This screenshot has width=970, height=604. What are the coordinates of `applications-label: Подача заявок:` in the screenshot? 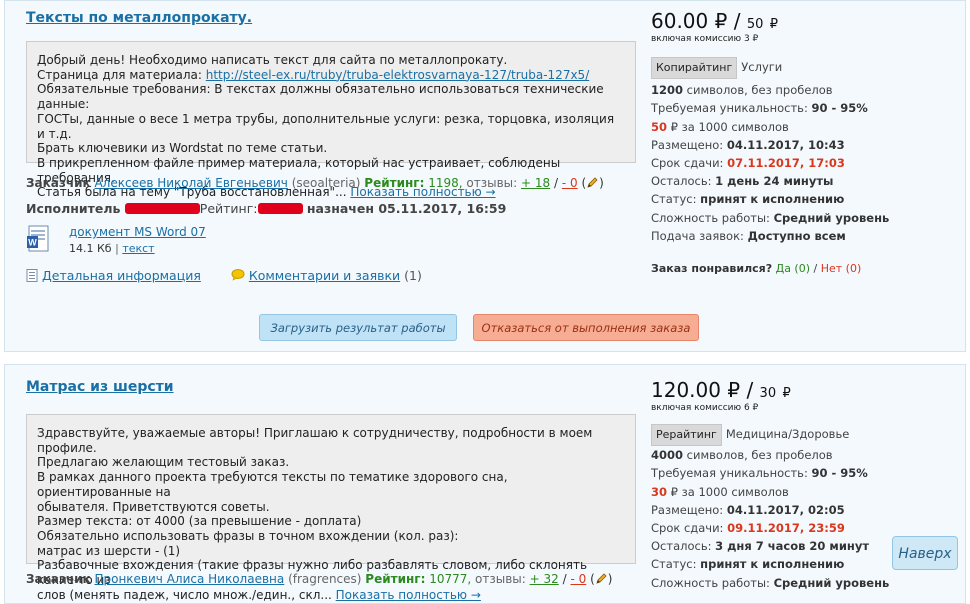 It's located at (697, 235).